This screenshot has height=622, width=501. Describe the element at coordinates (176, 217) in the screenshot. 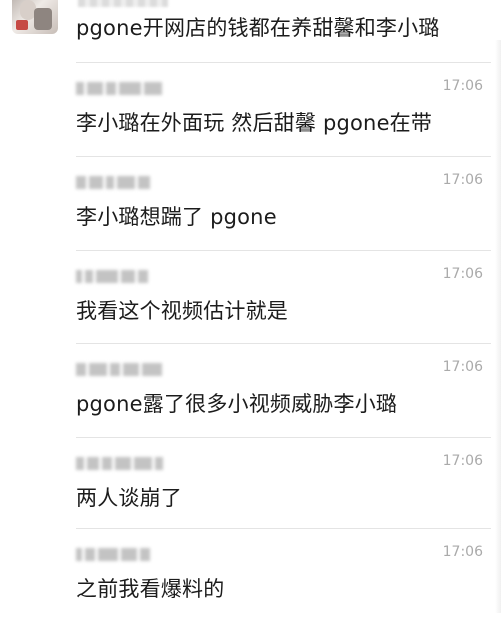

I see `message-text: 李小璐想踹了 pgone` at that location.